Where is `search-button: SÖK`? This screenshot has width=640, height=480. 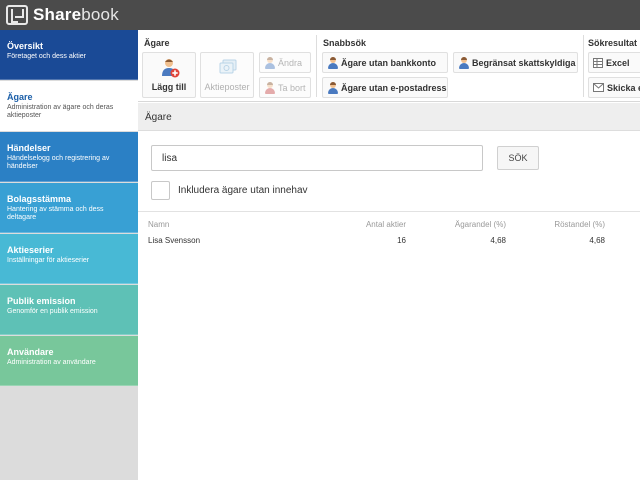 search-button: SÖK is located at coordinates (518, 158).